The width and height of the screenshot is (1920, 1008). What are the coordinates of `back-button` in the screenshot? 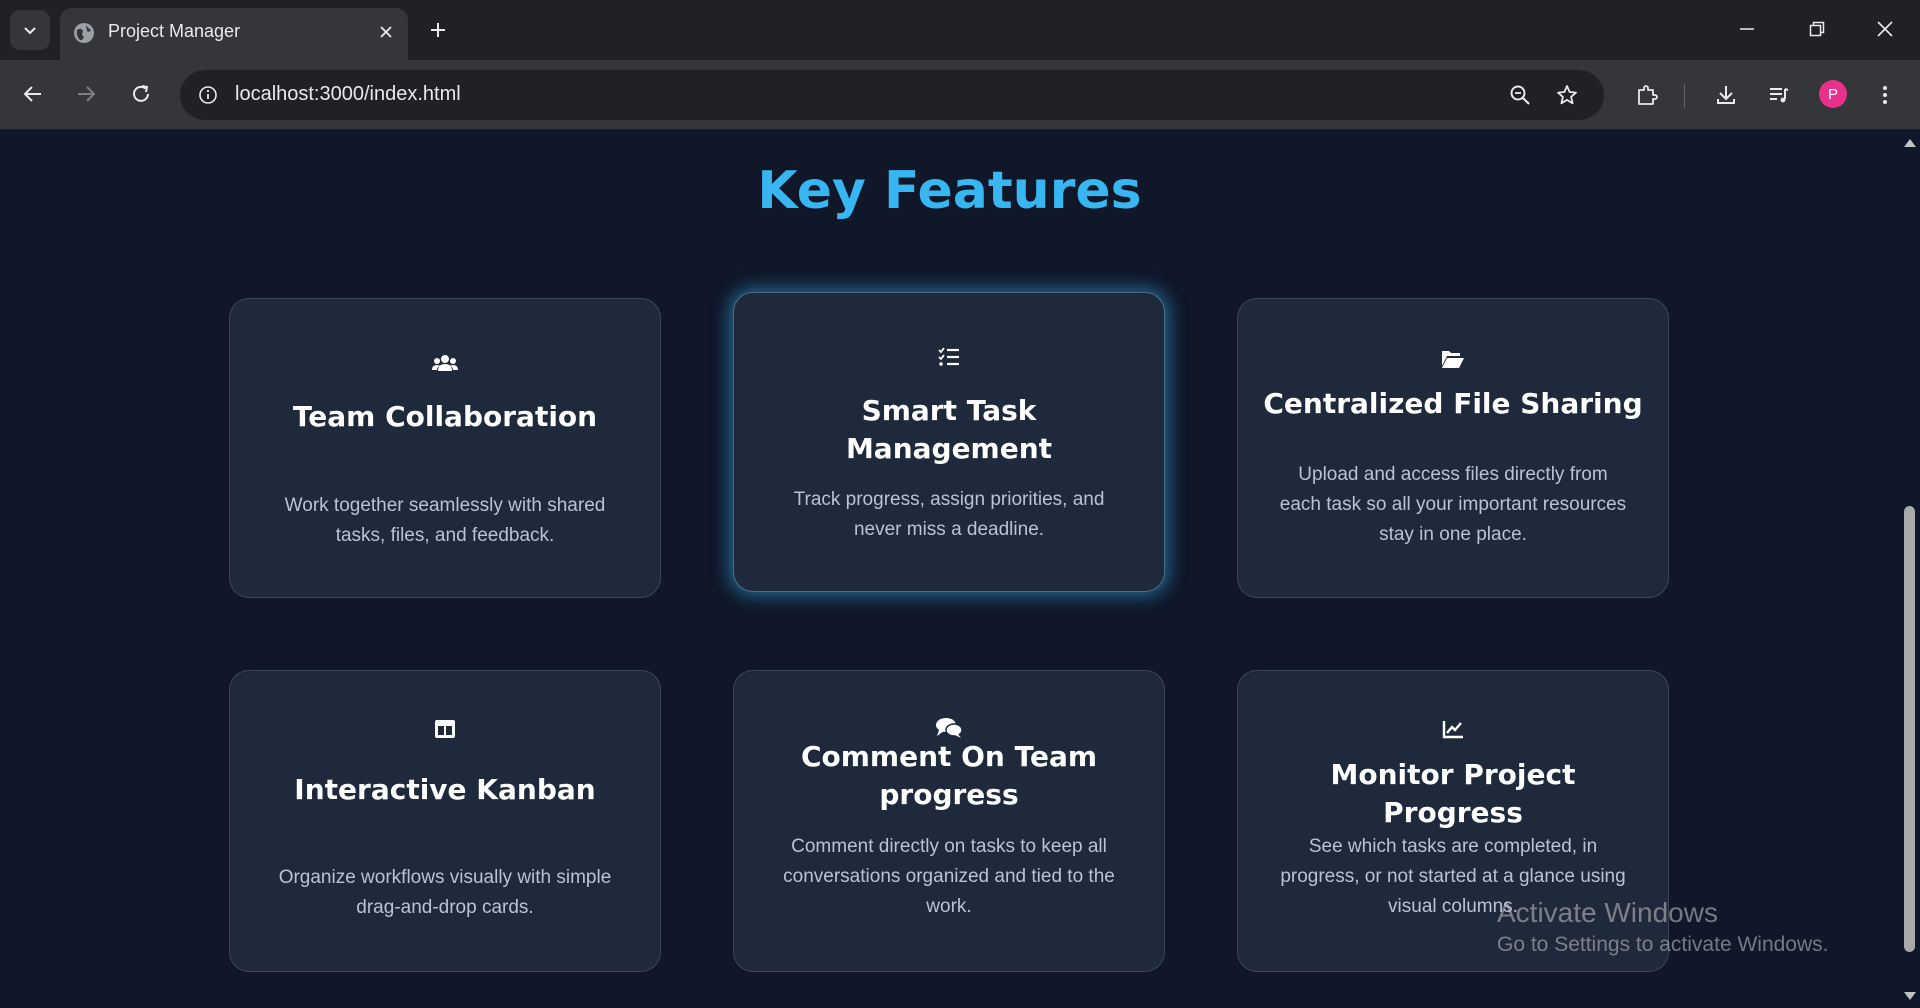 It's located at (33, 94).